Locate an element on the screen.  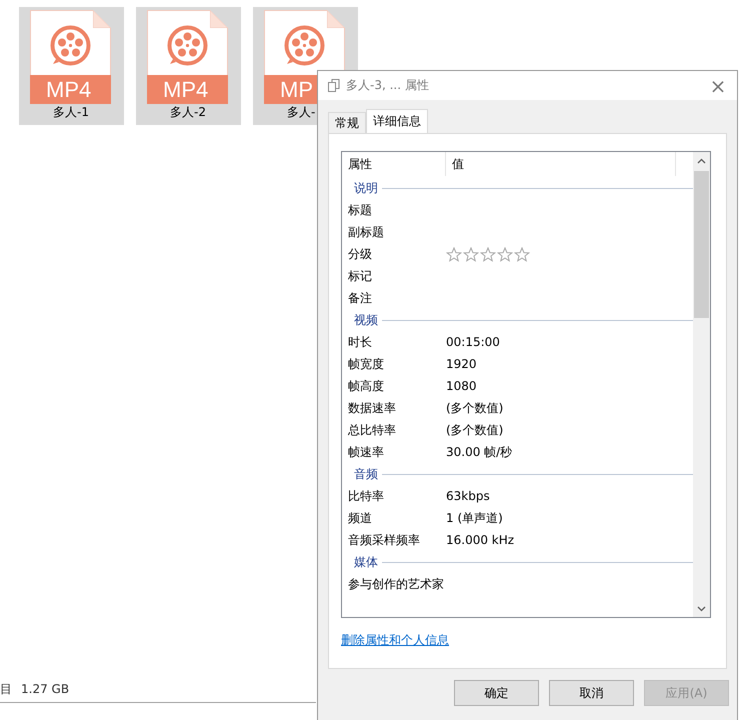
dialog-button: 取消 is located at coordinates (591, 693).